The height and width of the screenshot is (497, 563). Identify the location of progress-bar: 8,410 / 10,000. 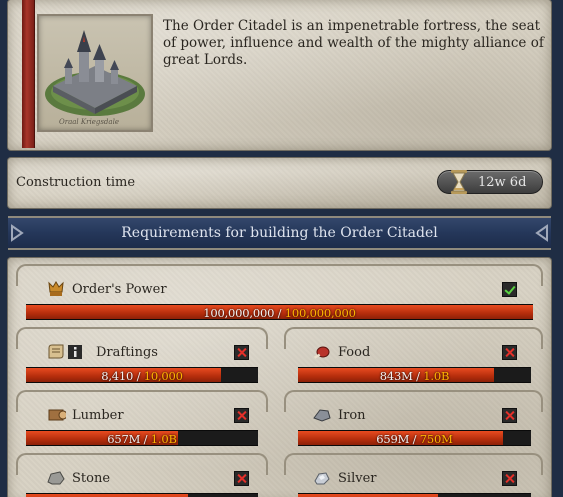
(142, 375).